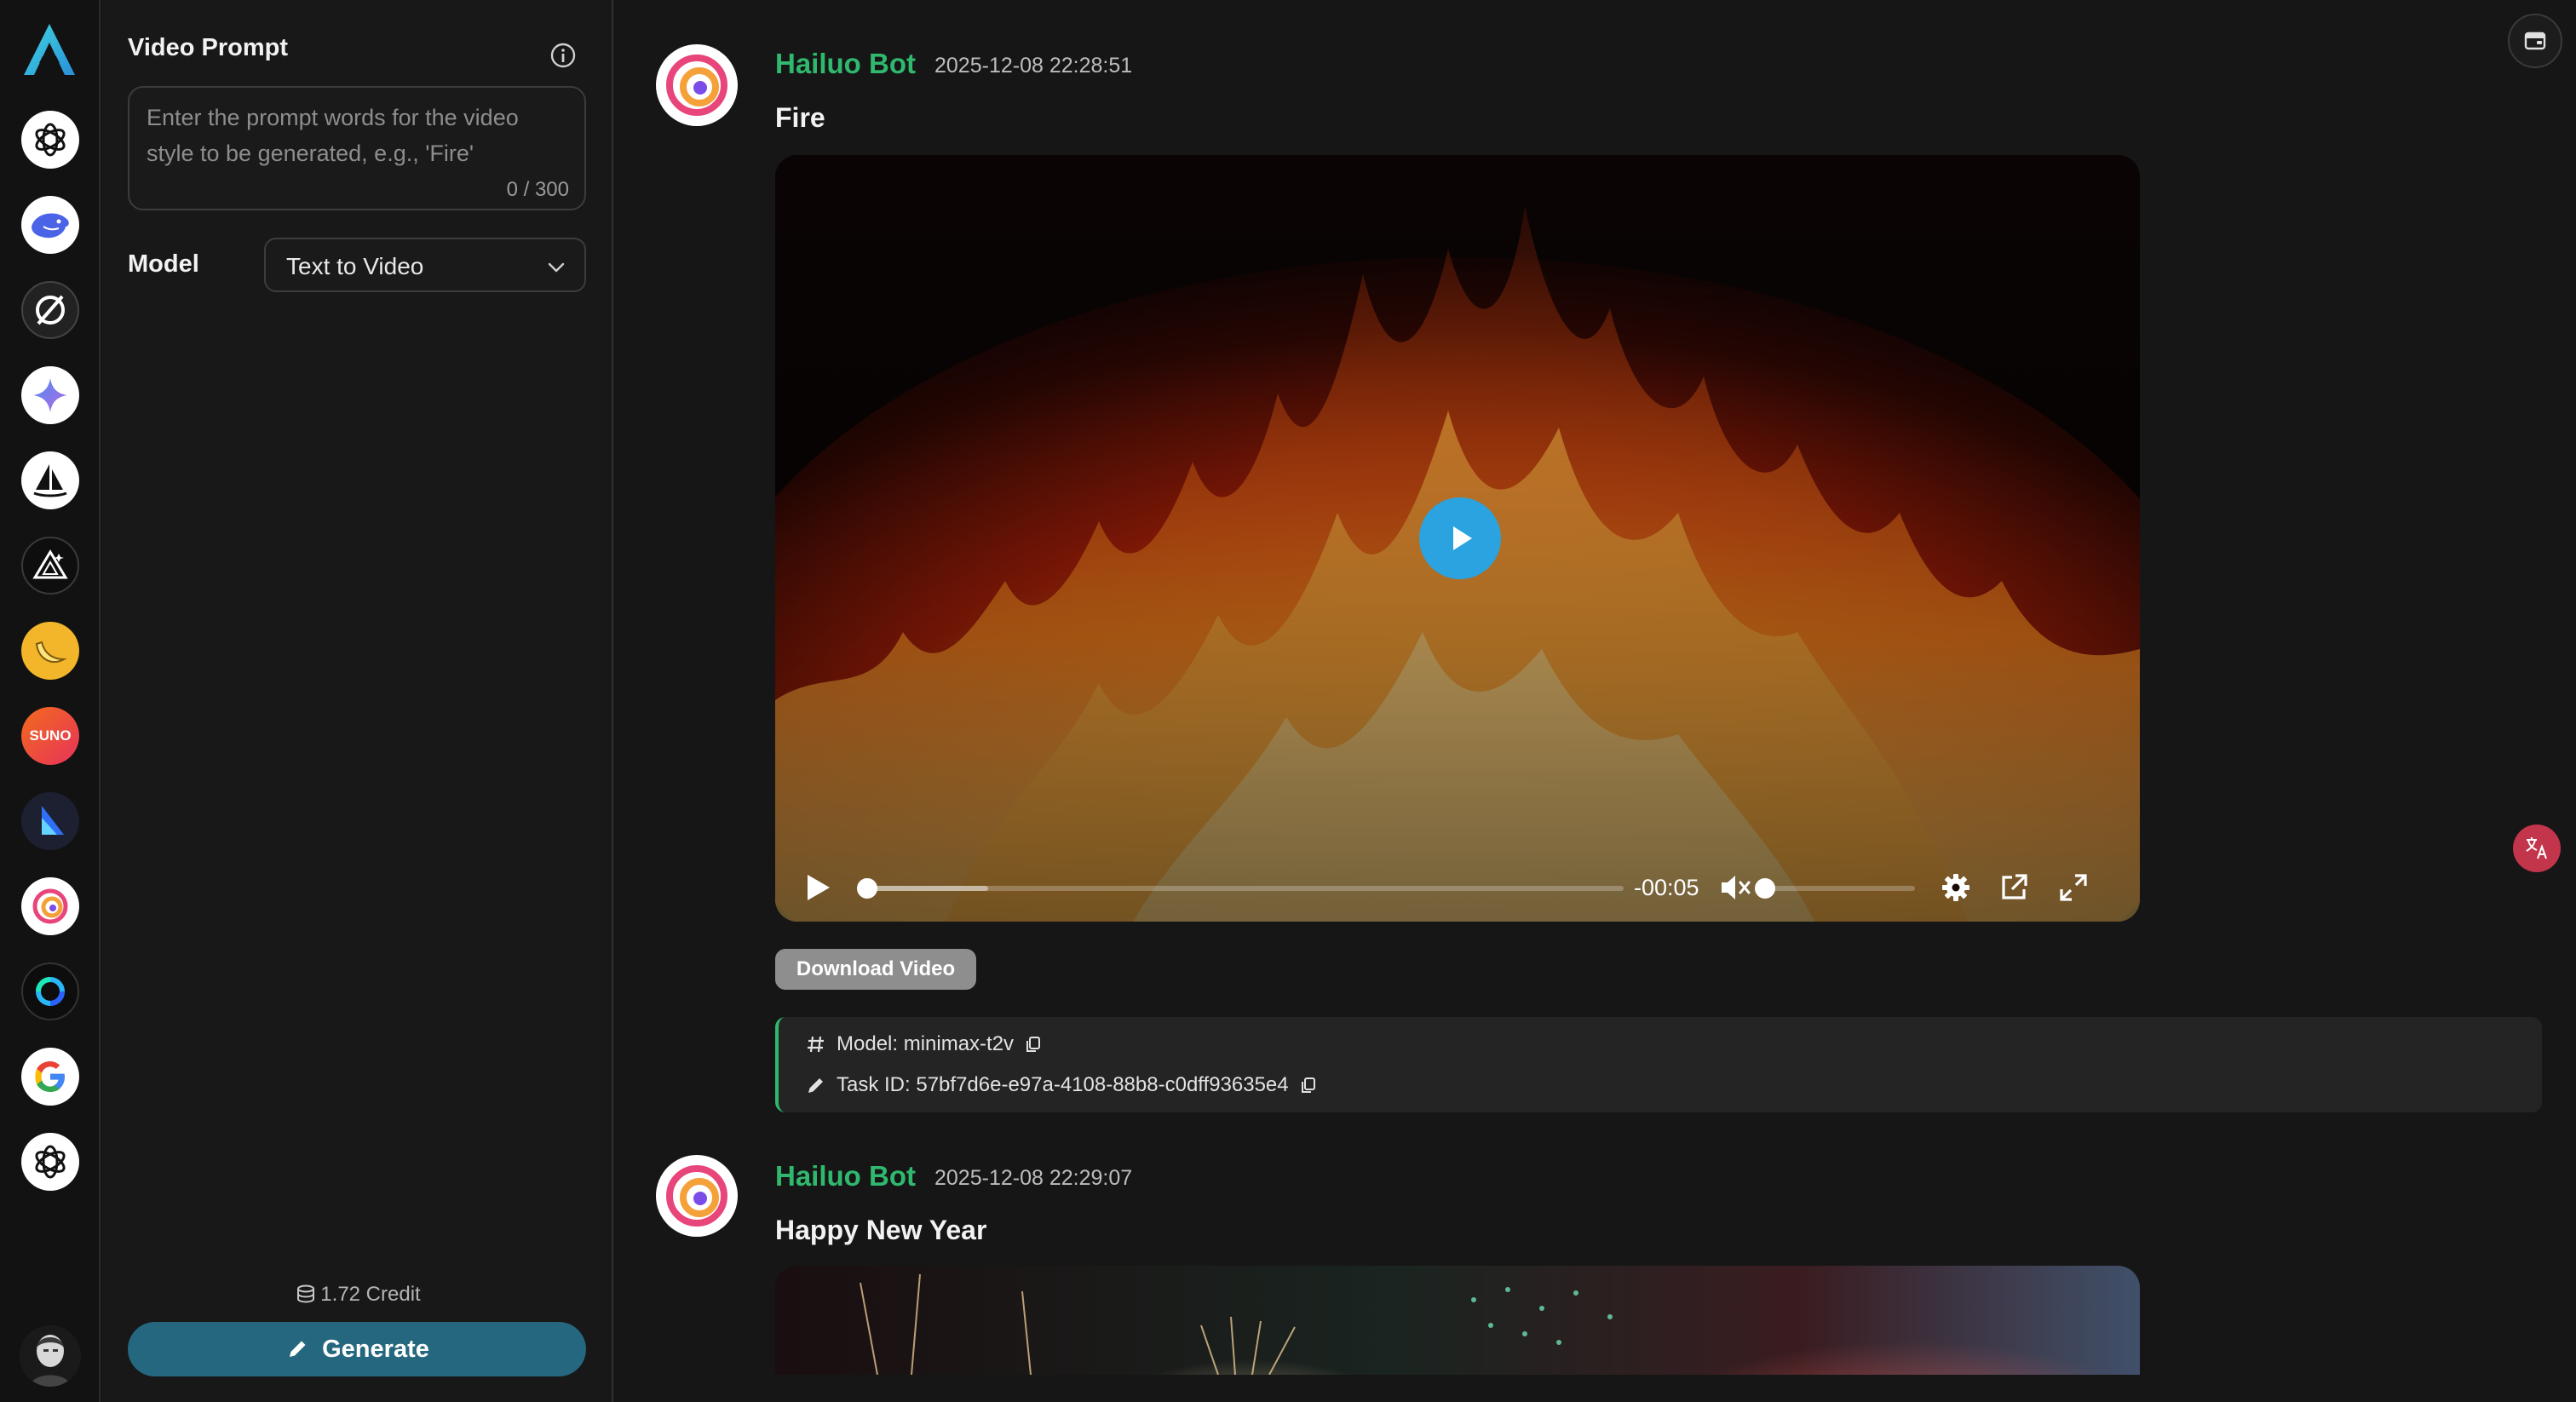 The width and height of the screenshot is (2576, 1402). I want to click on message-title: Fire, so click(800, 117).